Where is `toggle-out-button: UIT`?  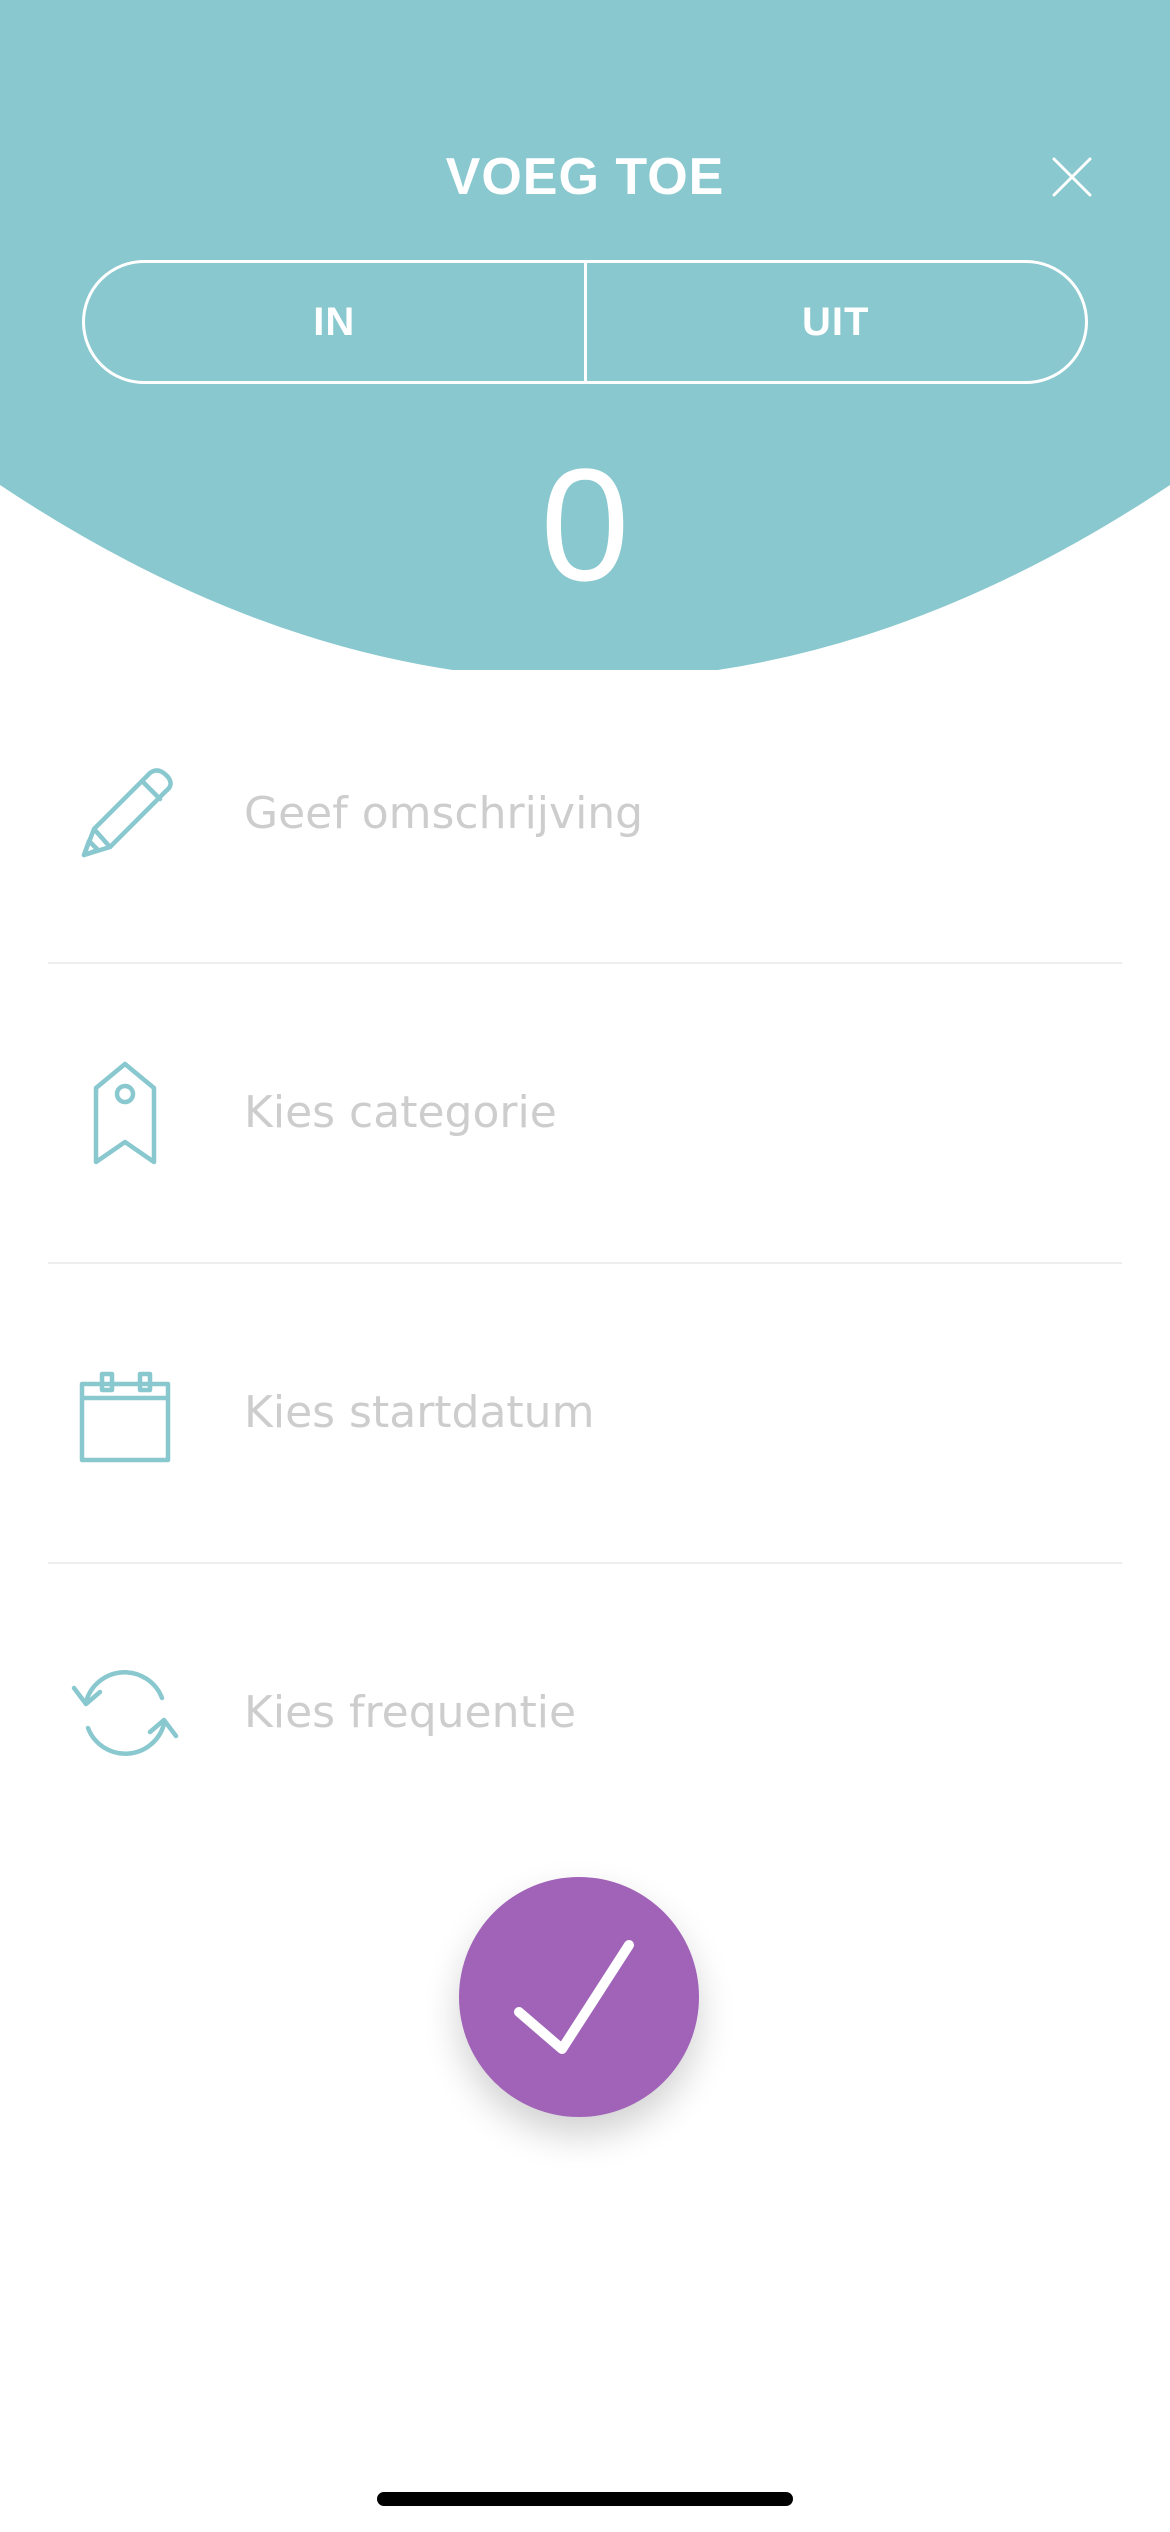
toggle-out-button: UIT is located at coordinates (836, 322).